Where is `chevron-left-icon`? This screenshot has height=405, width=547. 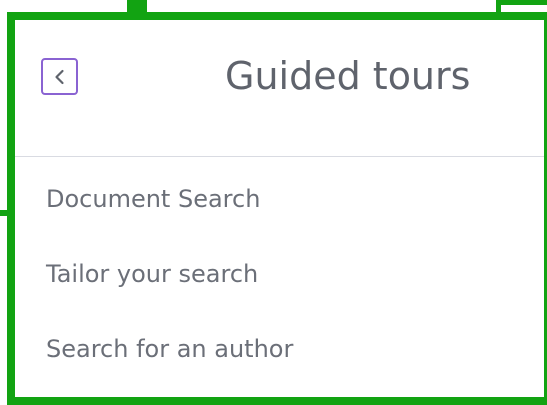
chevron-left-icon is located at coordinates (60, 77).